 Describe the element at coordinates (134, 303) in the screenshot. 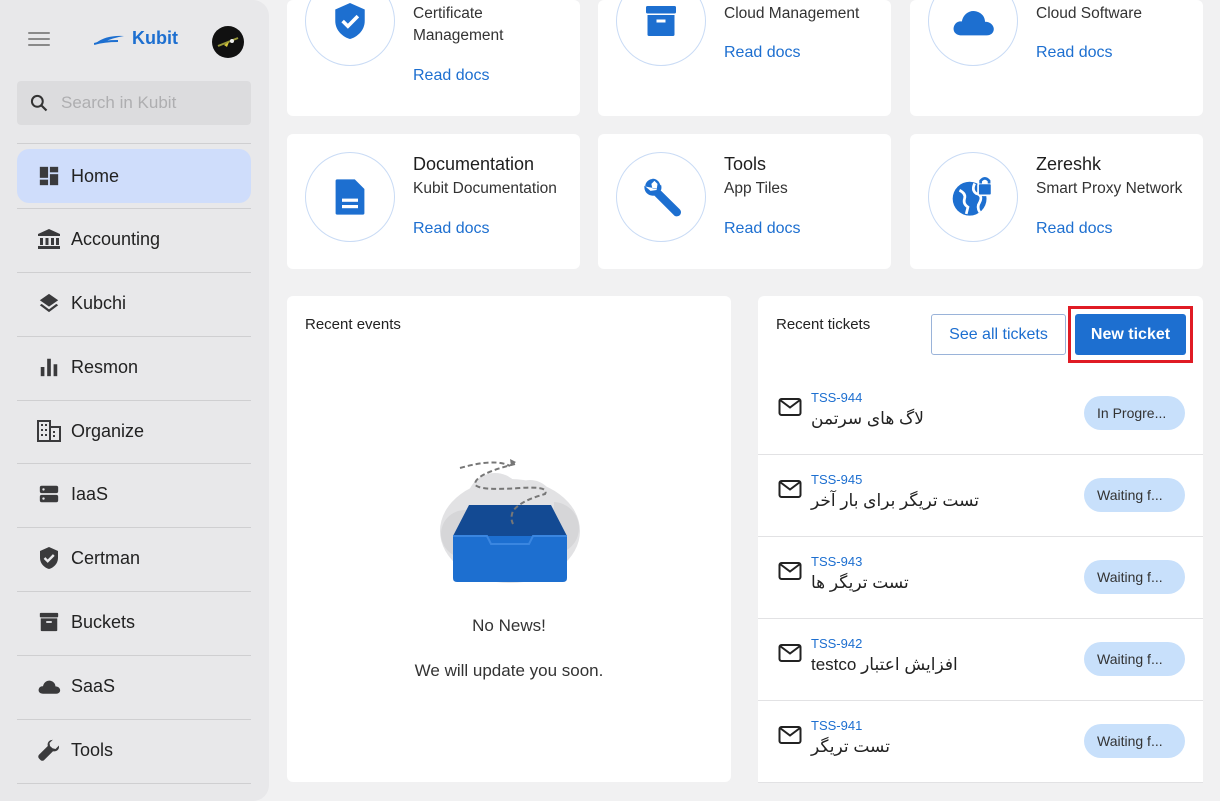

I see `sidebar-item-kubchi: Kubchi` at that location.